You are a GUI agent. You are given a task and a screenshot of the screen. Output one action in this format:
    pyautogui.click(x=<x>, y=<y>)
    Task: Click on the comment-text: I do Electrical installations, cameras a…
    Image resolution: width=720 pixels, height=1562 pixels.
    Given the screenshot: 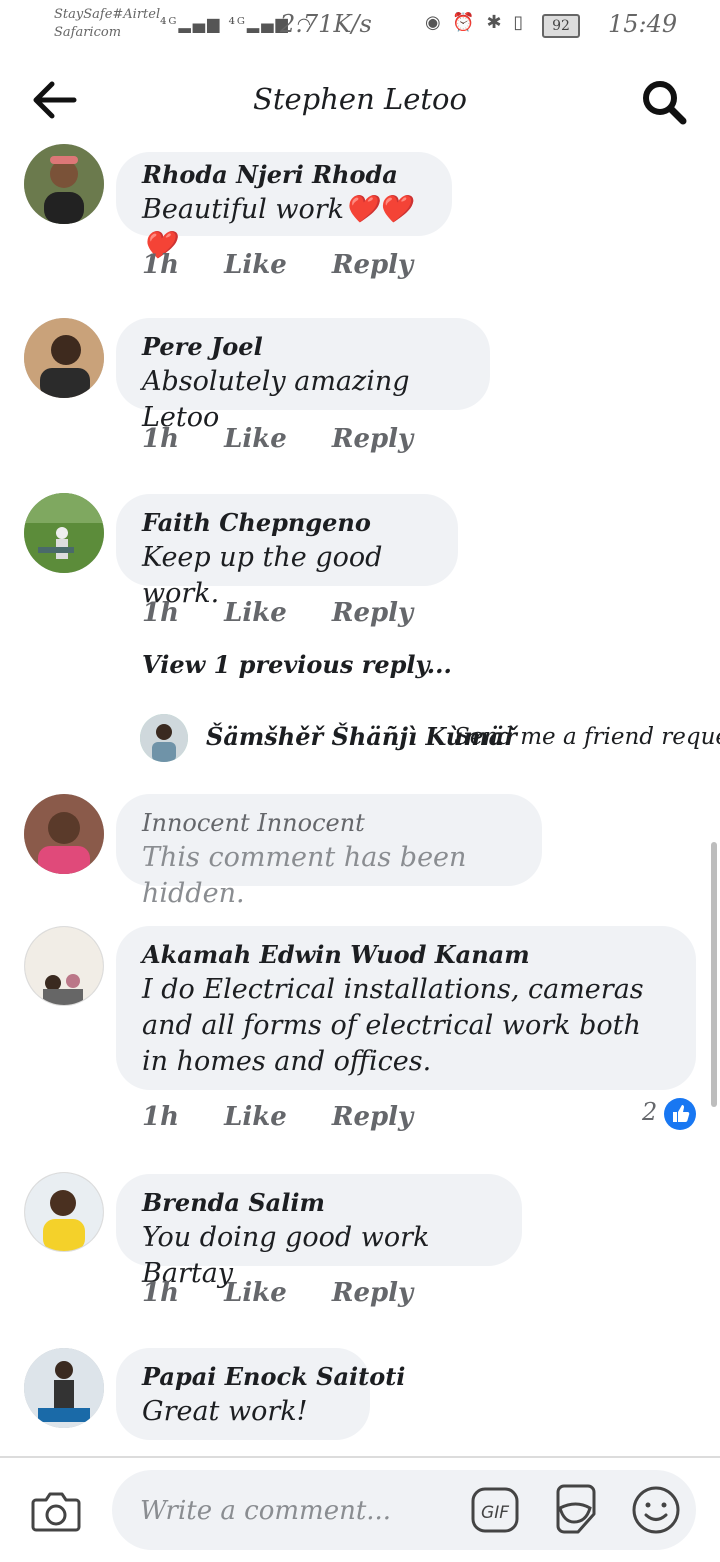 What is the action you would take?
    pyautogui.click(x=393, y=1025)
    